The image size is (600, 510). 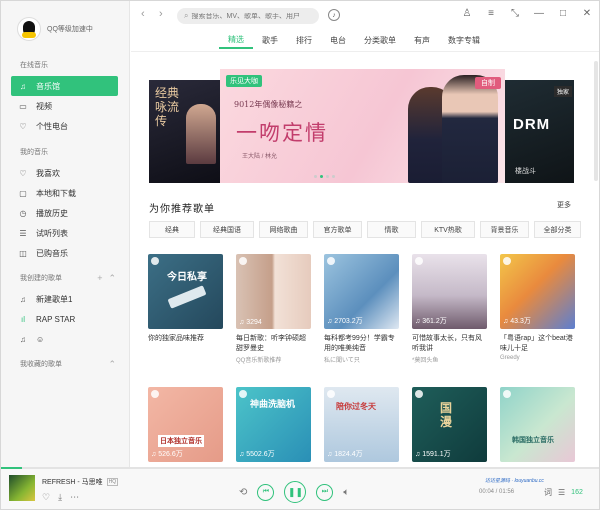 I want to click on playlist-cover: ♫ 361.2万, so click(x=449, y=291).